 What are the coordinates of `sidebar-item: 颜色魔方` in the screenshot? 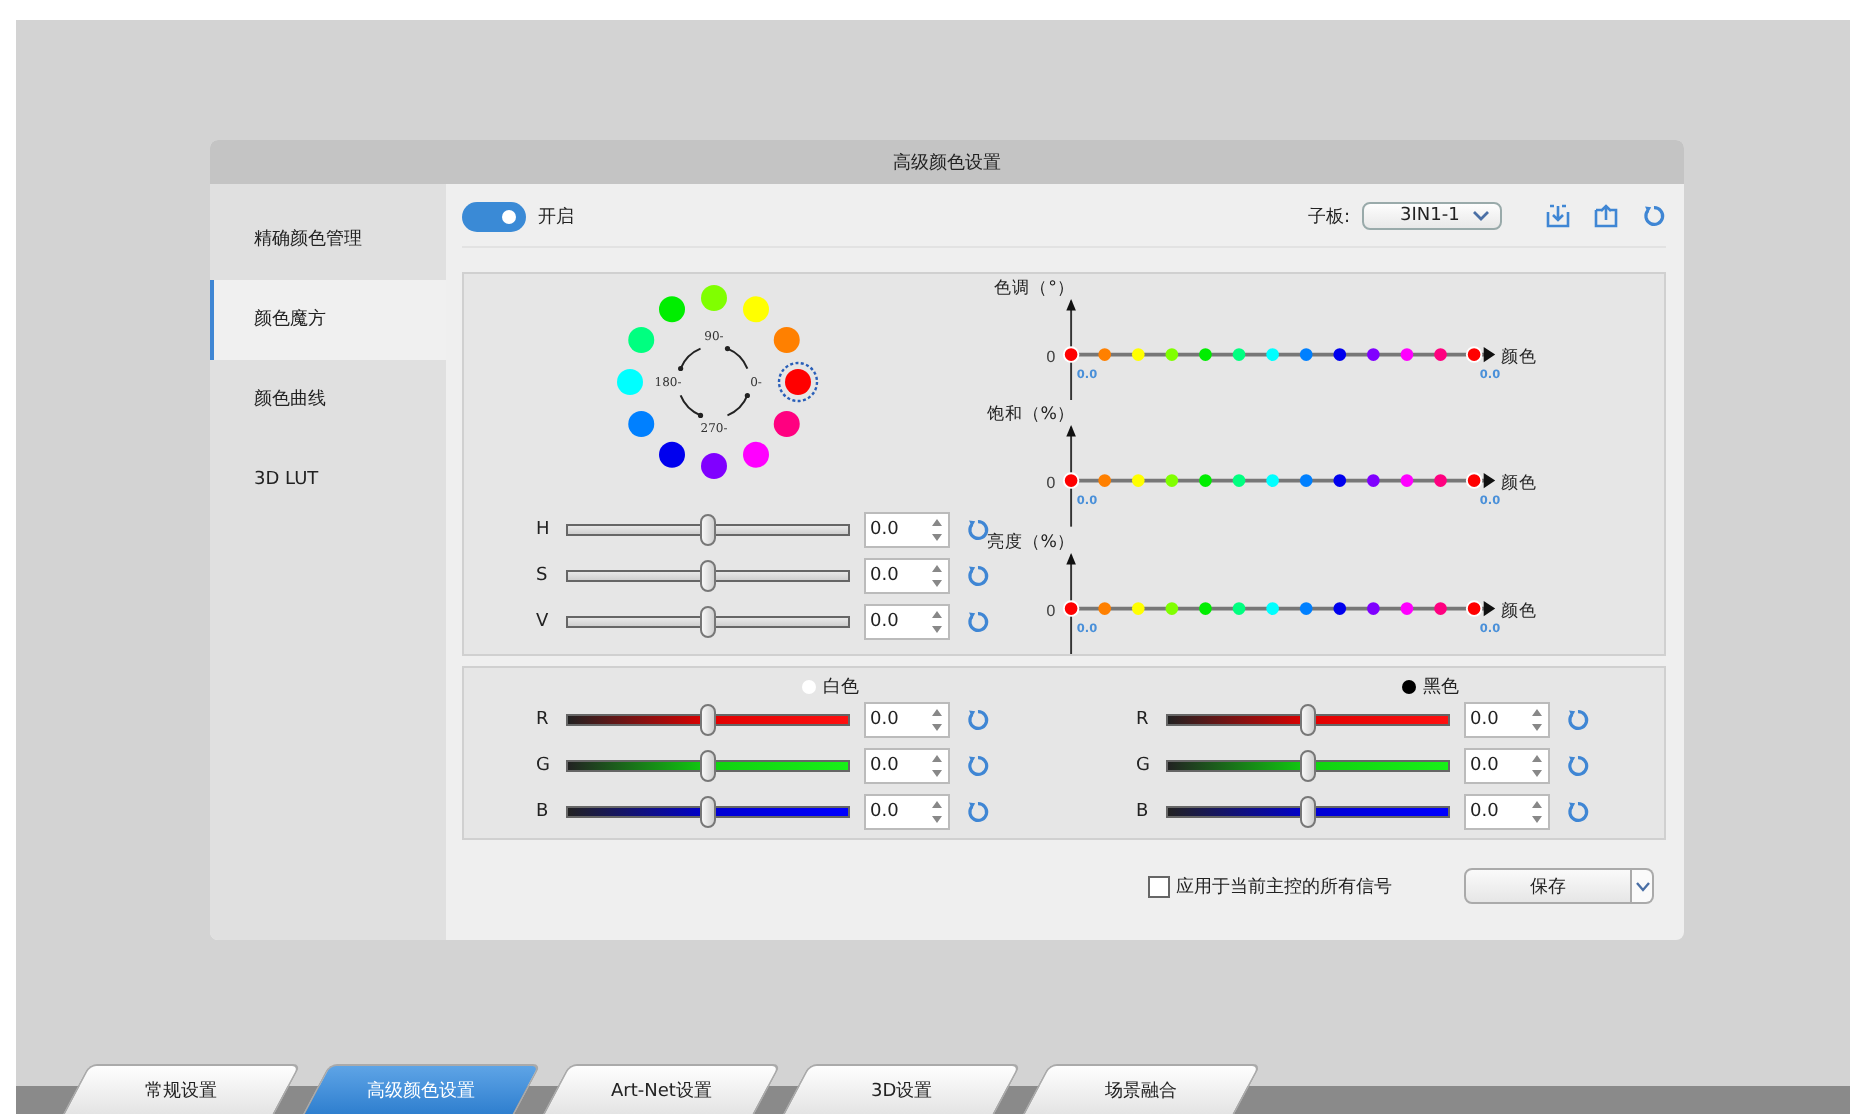 It's located at (328, 320).